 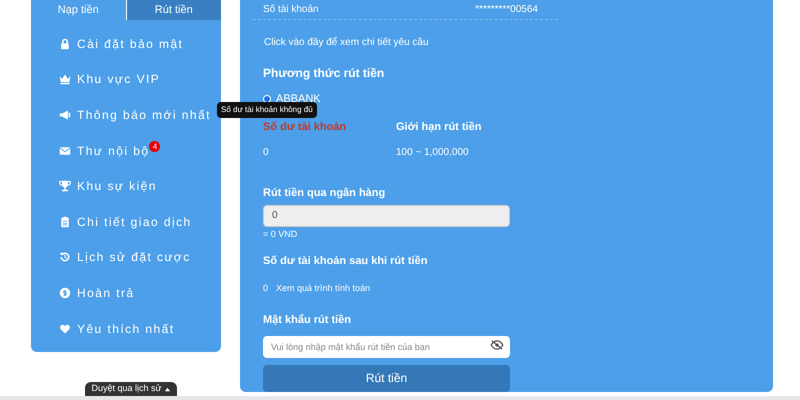 What do you see at coordinates (433, 153) in the screenshot?
I see `limit-value: 100 ~ 1,000,000` at bounding box center [433, 153].